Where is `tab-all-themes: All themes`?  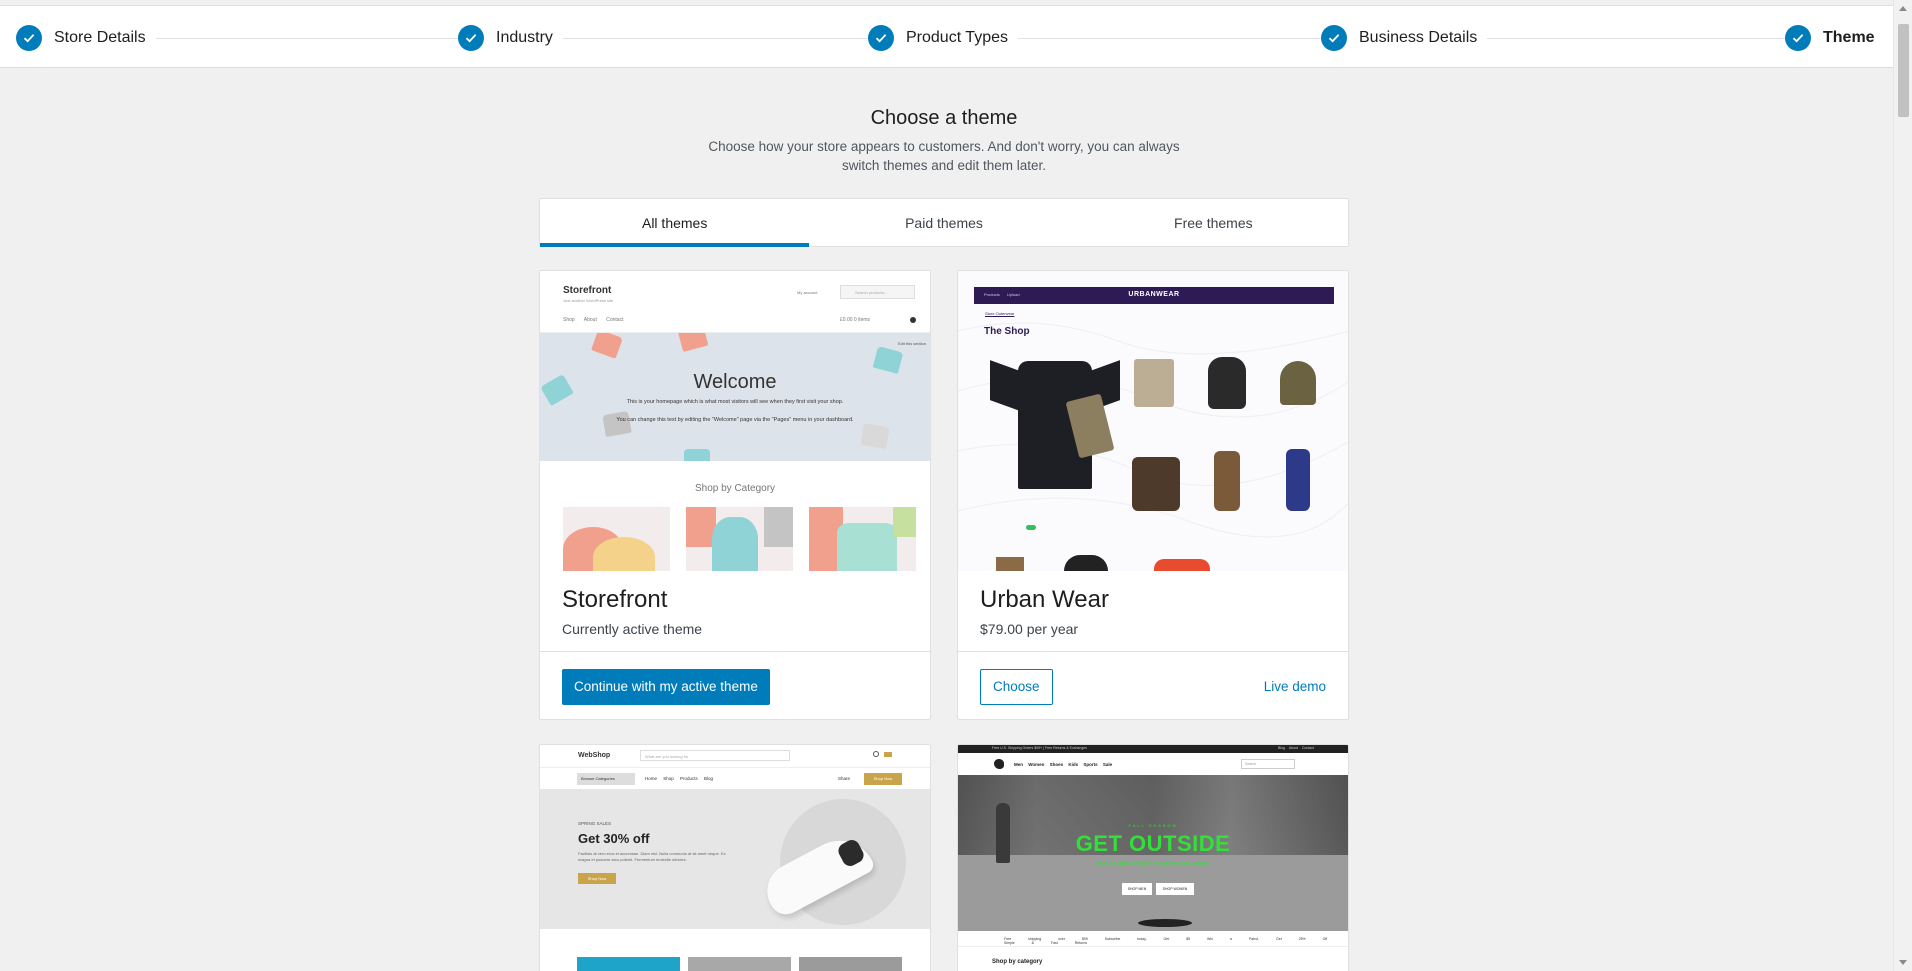 tab-all-themes: All themes is located at coordinates (675, 223).